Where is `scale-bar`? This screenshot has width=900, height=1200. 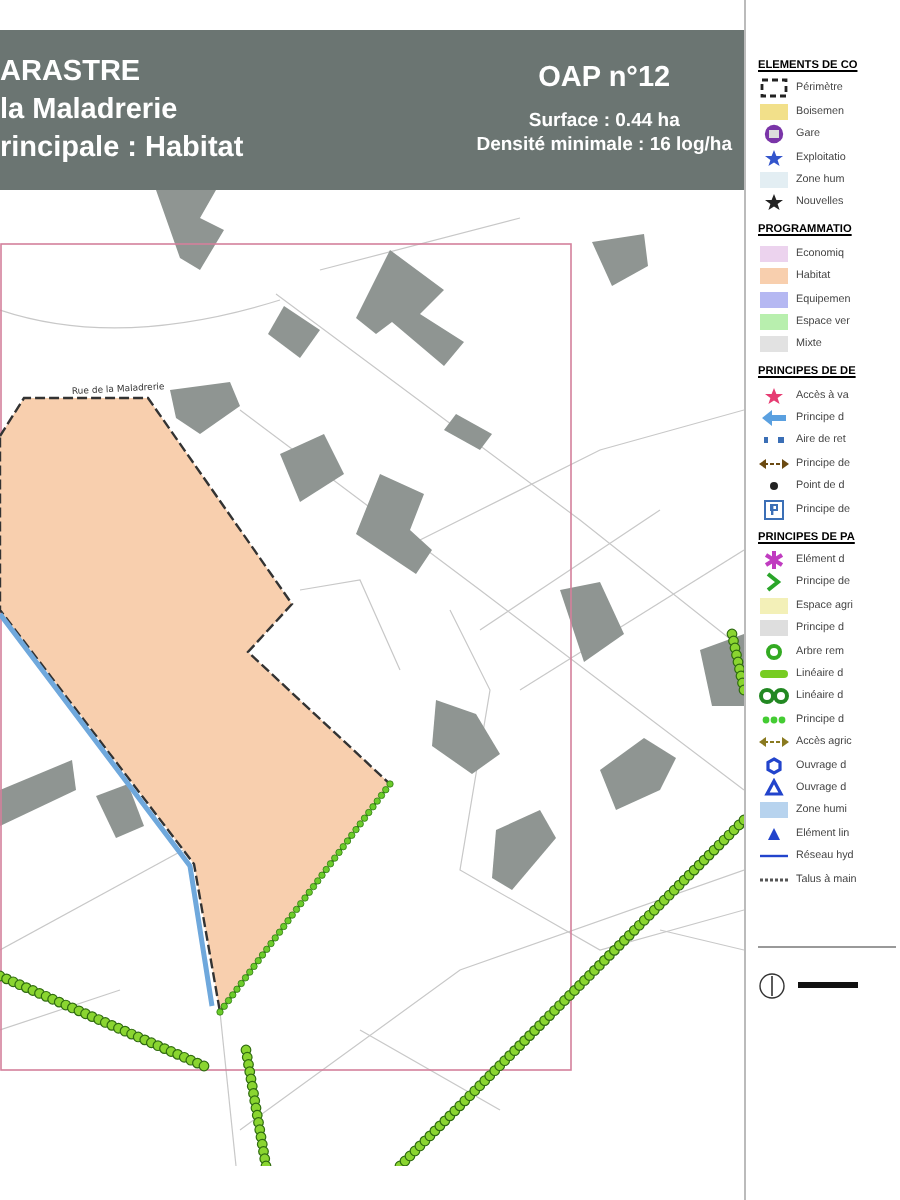
scale-bar is located at coordinates (828, 985).